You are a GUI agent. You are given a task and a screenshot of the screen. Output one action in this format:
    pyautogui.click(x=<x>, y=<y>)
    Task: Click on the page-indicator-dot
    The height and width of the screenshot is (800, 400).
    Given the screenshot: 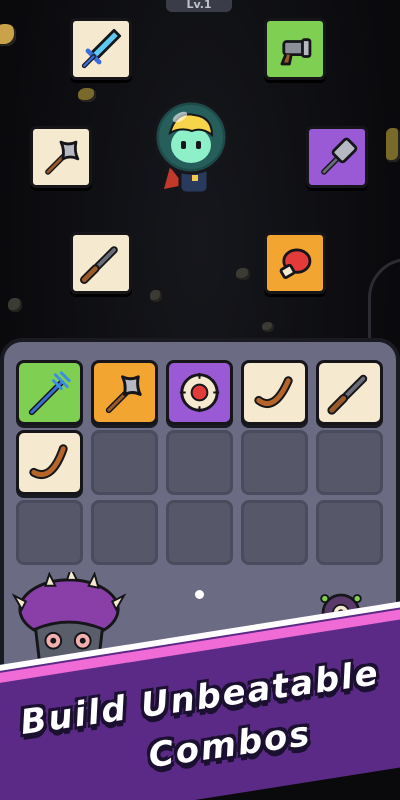 What is the action you would take?
    pyautogui.click(x=199, y=594)
    